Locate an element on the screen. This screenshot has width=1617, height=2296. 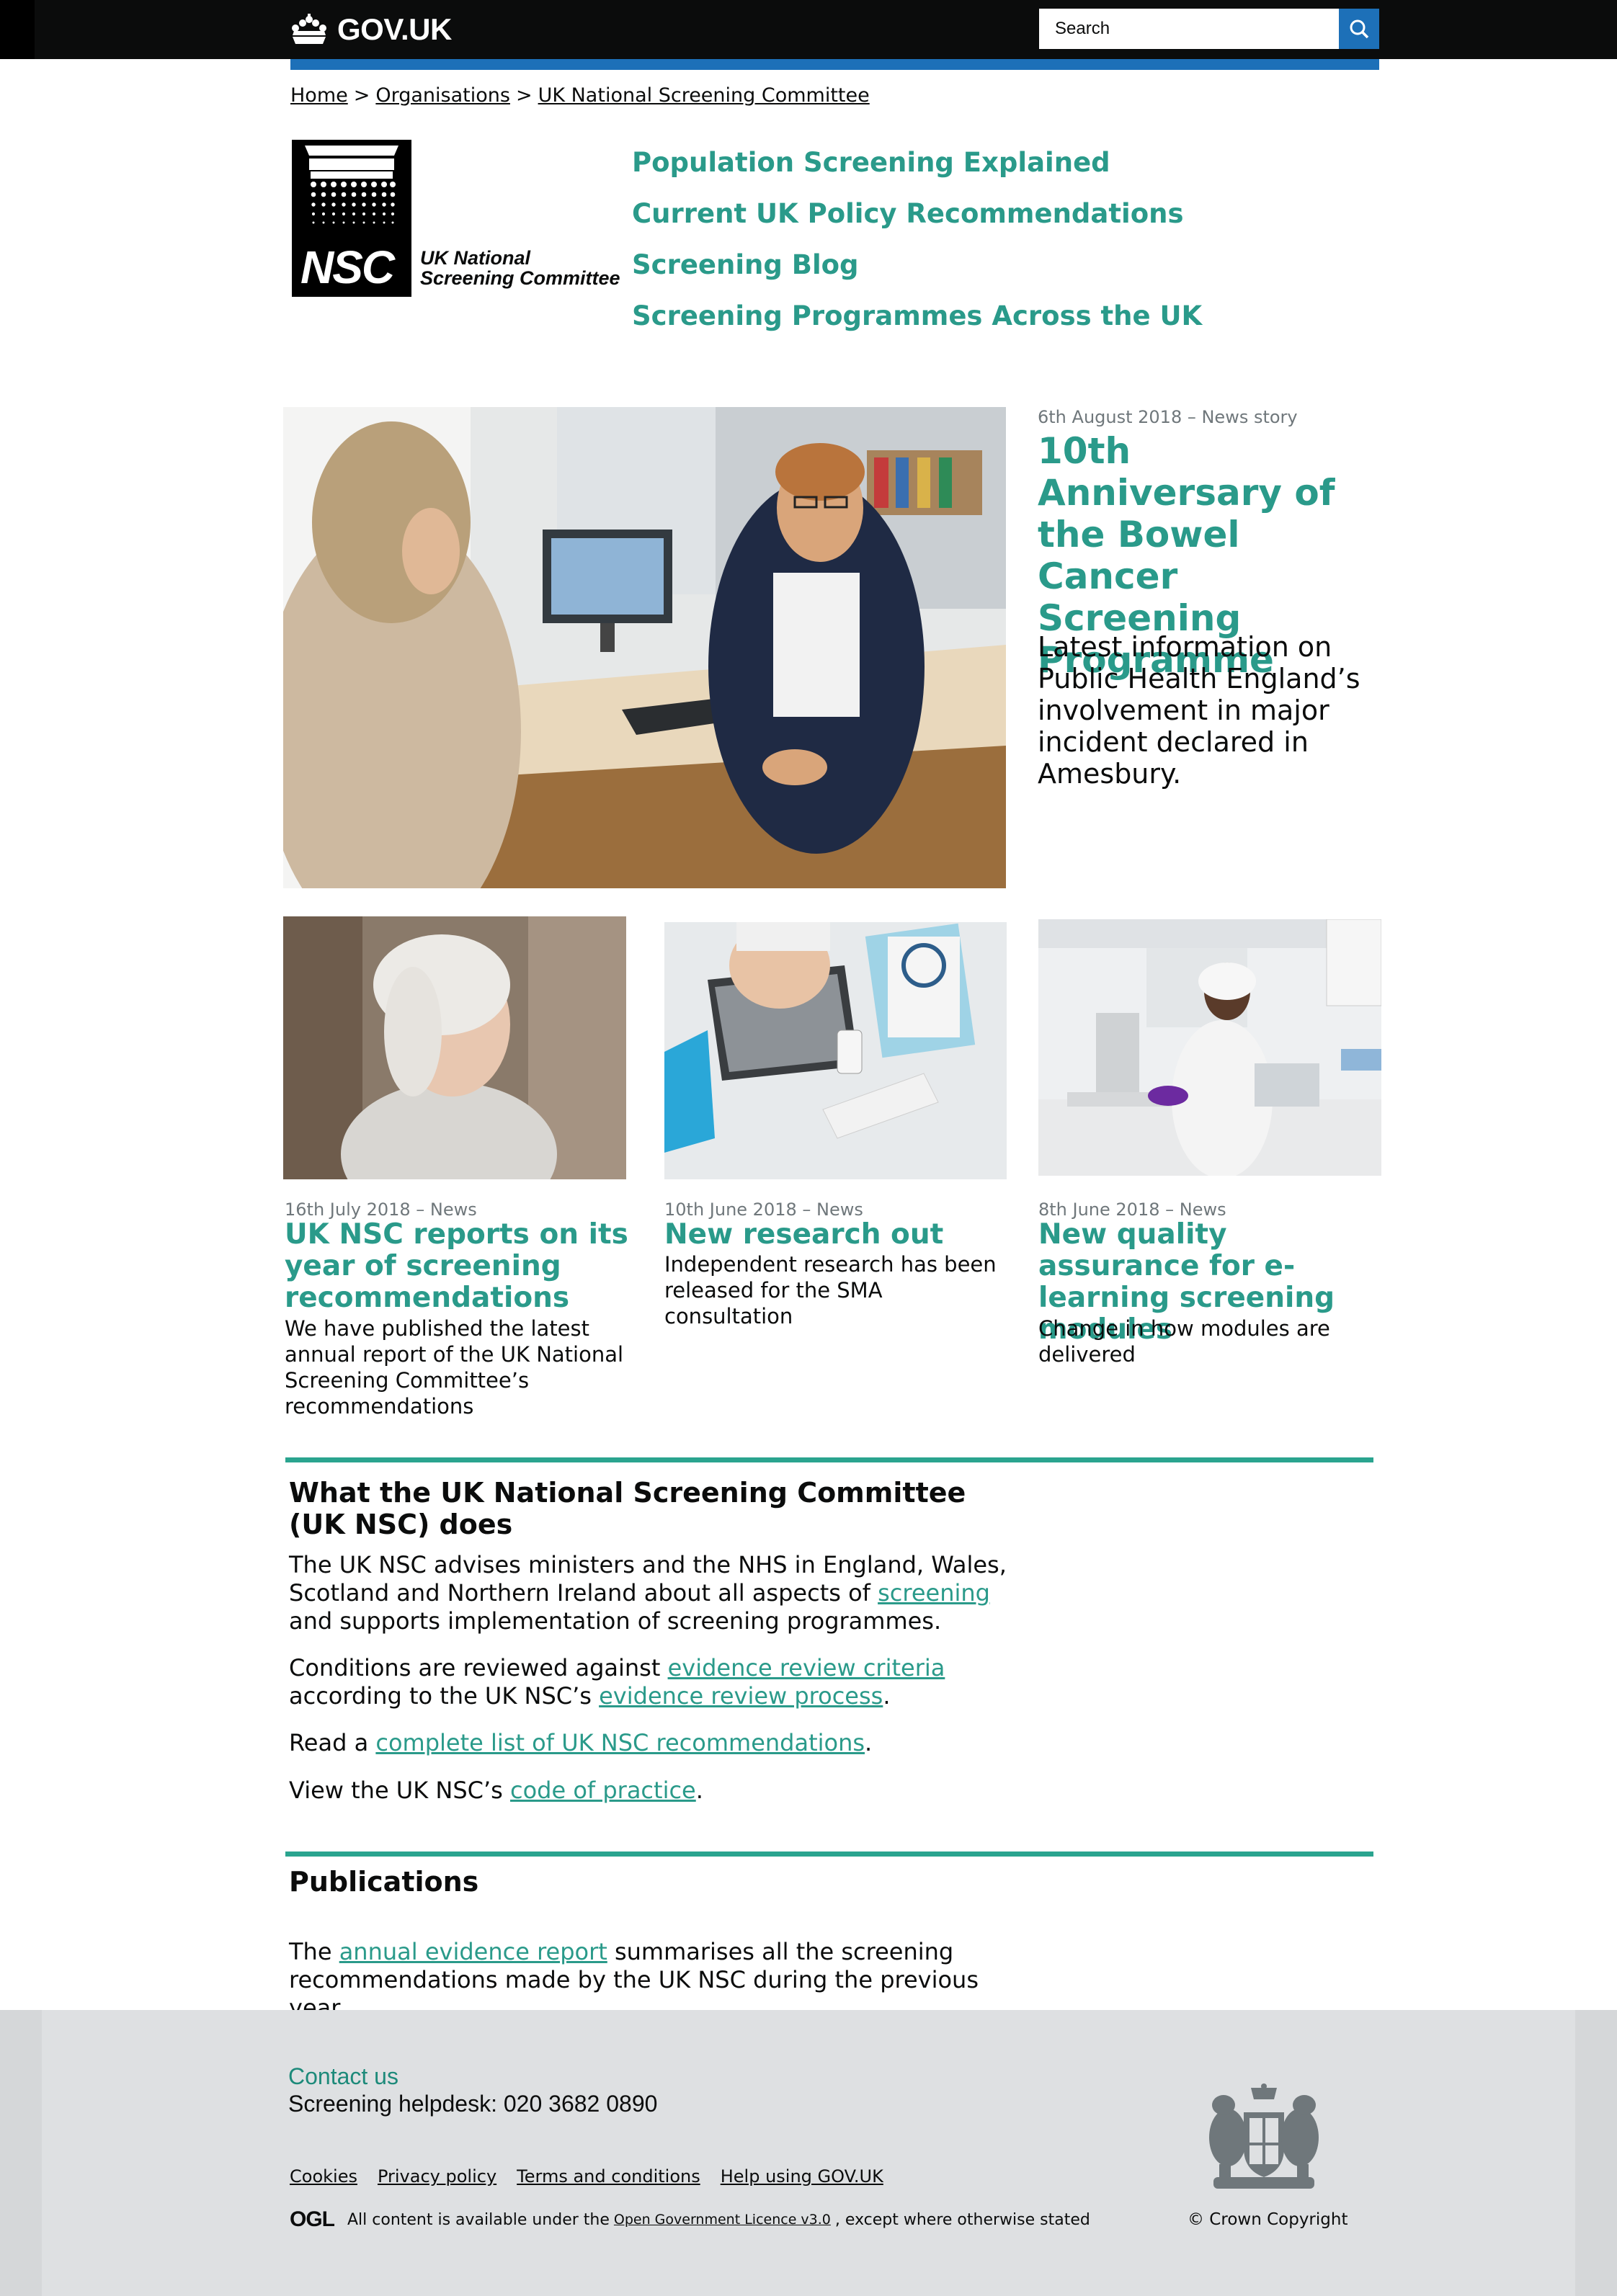
hero-image is located at coordinates (644, 647).